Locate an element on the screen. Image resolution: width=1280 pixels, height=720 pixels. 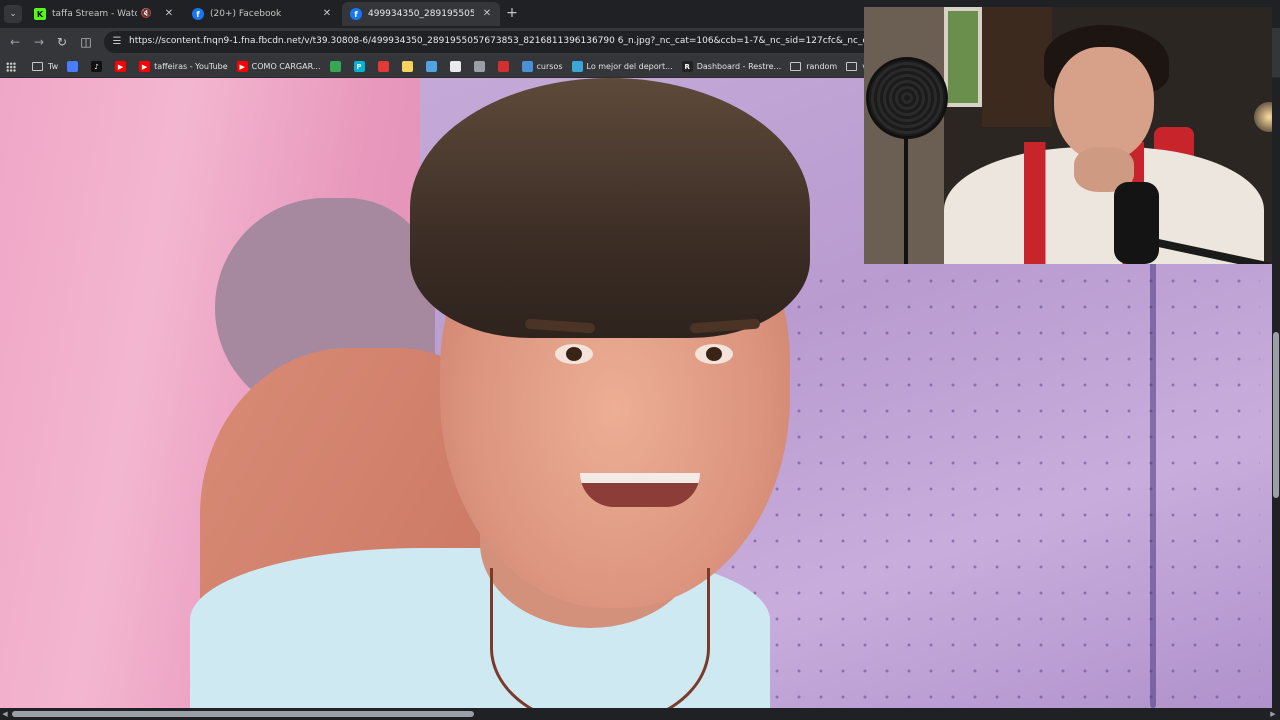
tab-facebook: f (20+) Facebook ✕ is located at coordinates (262, 14).